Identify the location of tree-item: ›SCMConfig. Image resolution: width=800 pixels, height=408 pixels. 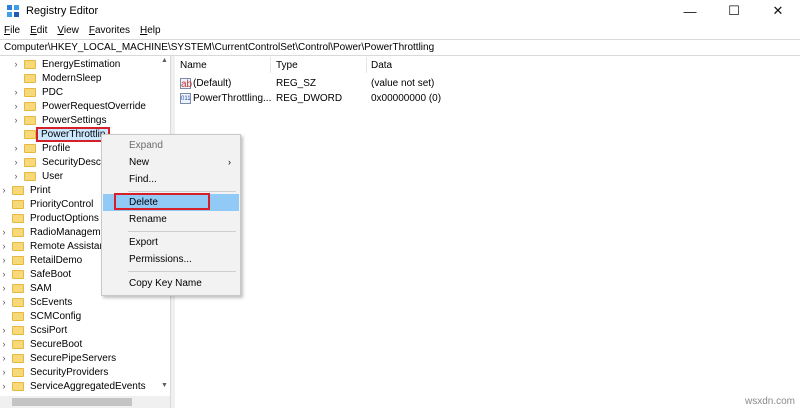
(40, 316).